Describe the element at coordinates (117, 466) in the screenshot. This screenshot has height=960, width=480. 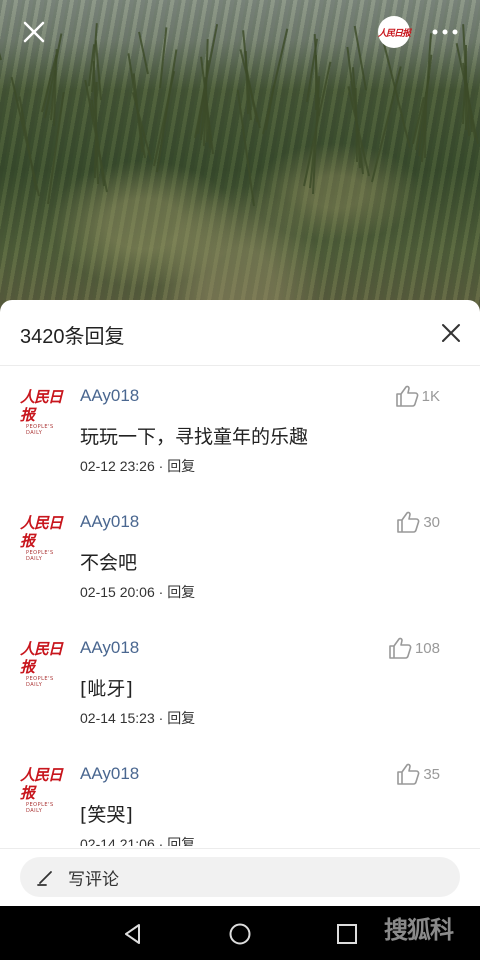
I see `comment-time: 02-12 23:26` at that location.